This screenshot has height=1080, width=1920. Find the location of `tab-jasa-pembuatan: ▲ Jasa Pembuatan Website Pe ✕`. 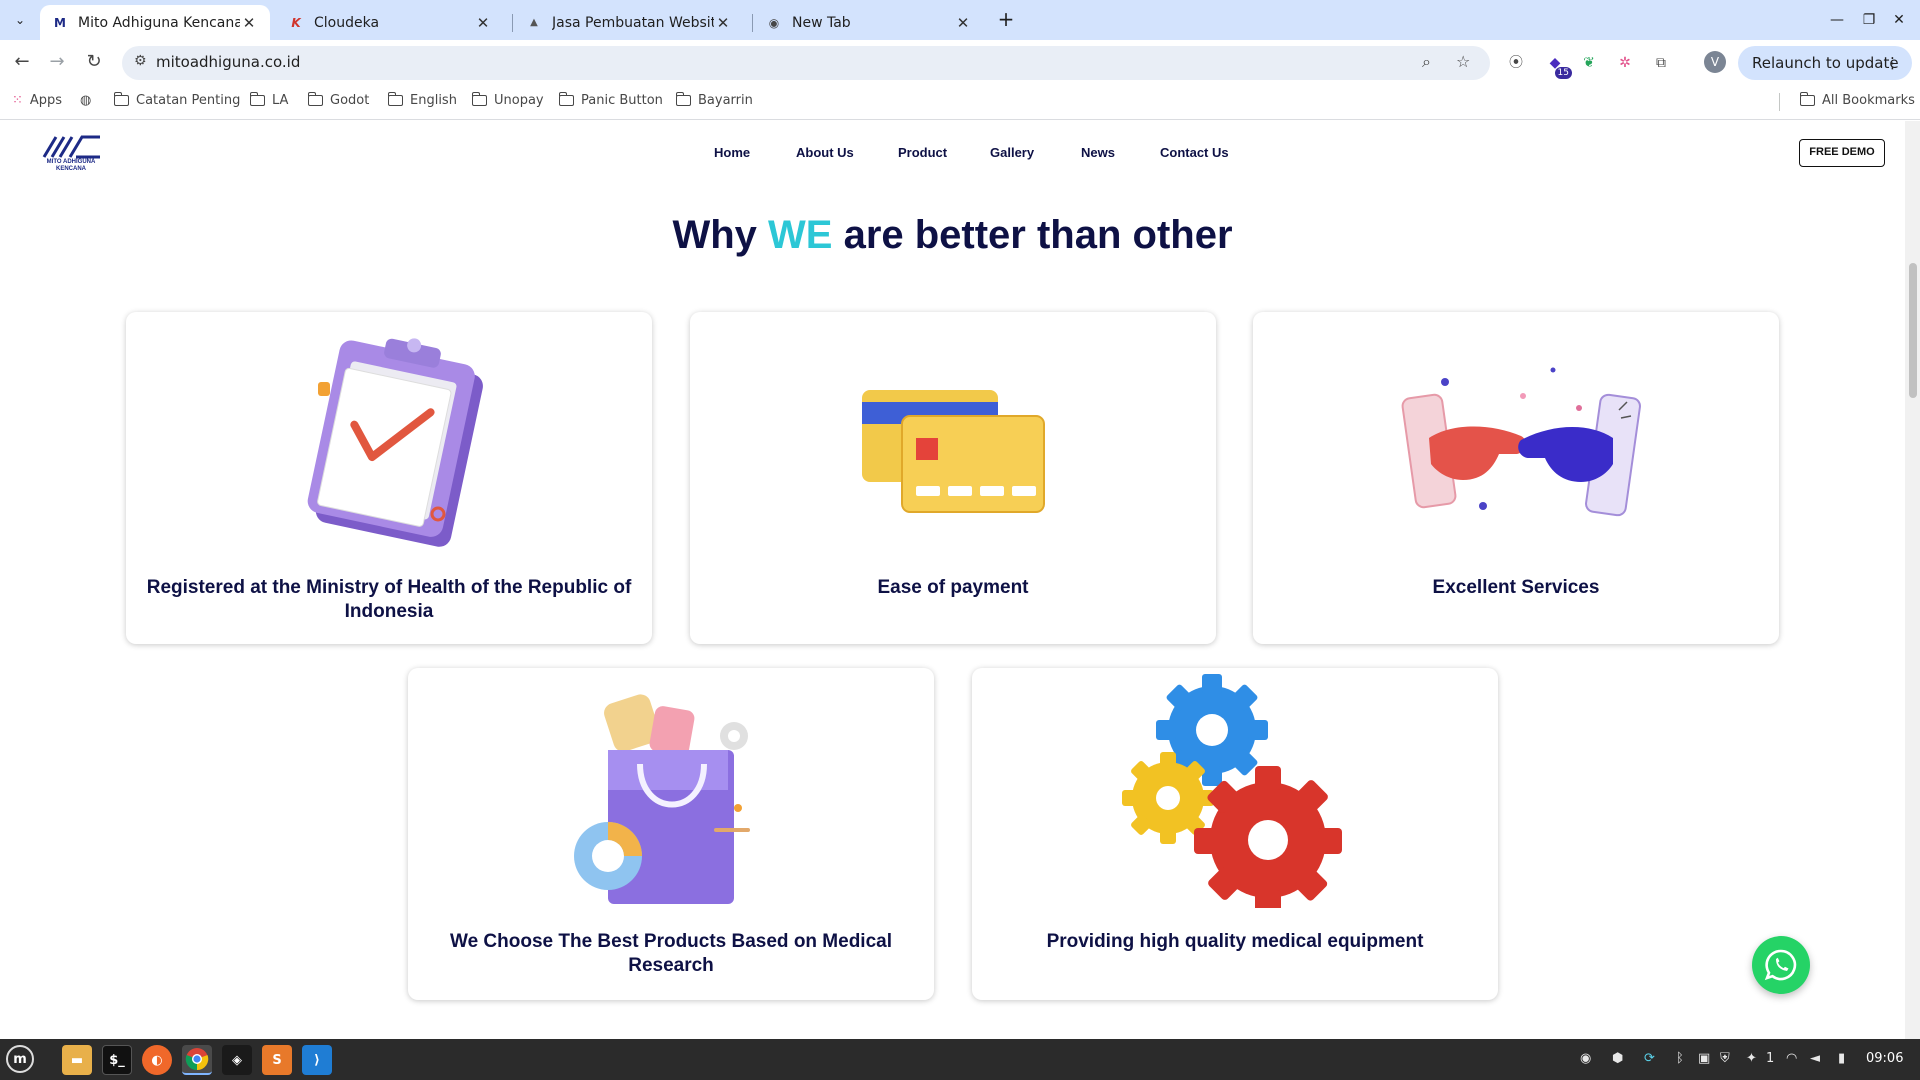

tab-jasa-pembuatan: ▲ Jasa Pembuatan Website Pe ✕ is located at coordinates (629, 22).